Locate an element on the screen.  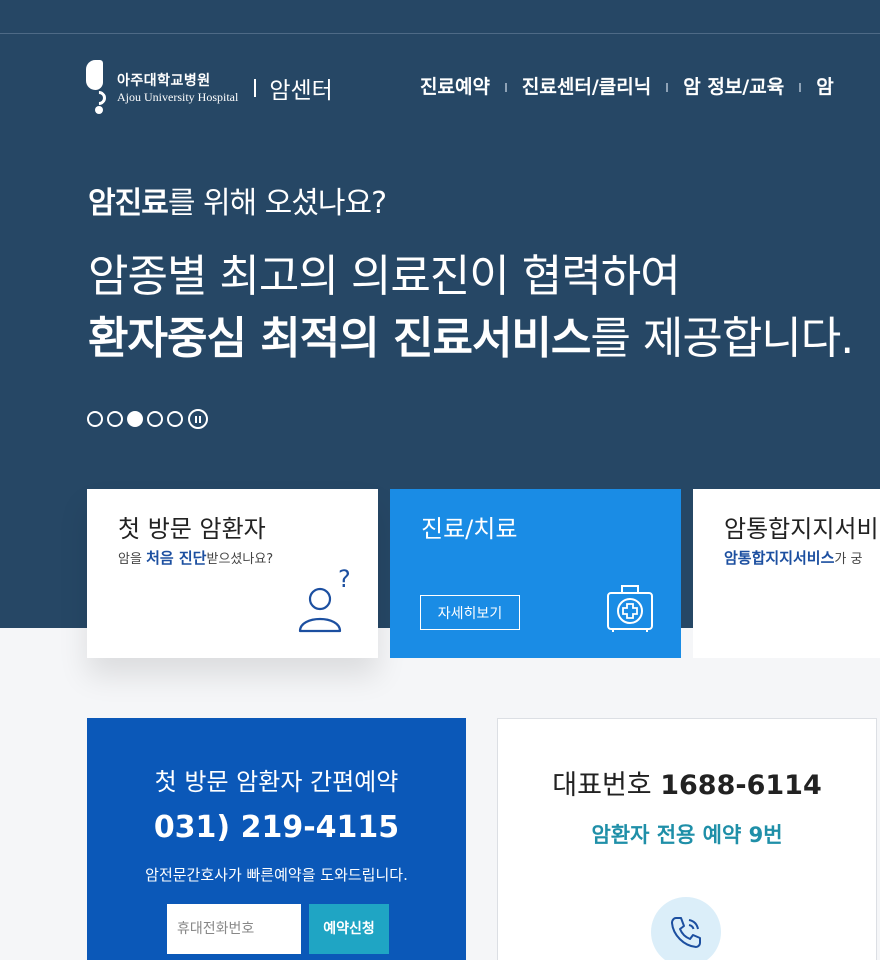
hero-headline-bold: 환자중심 최적의 진료서비스 is located at coordinates (339, 338).